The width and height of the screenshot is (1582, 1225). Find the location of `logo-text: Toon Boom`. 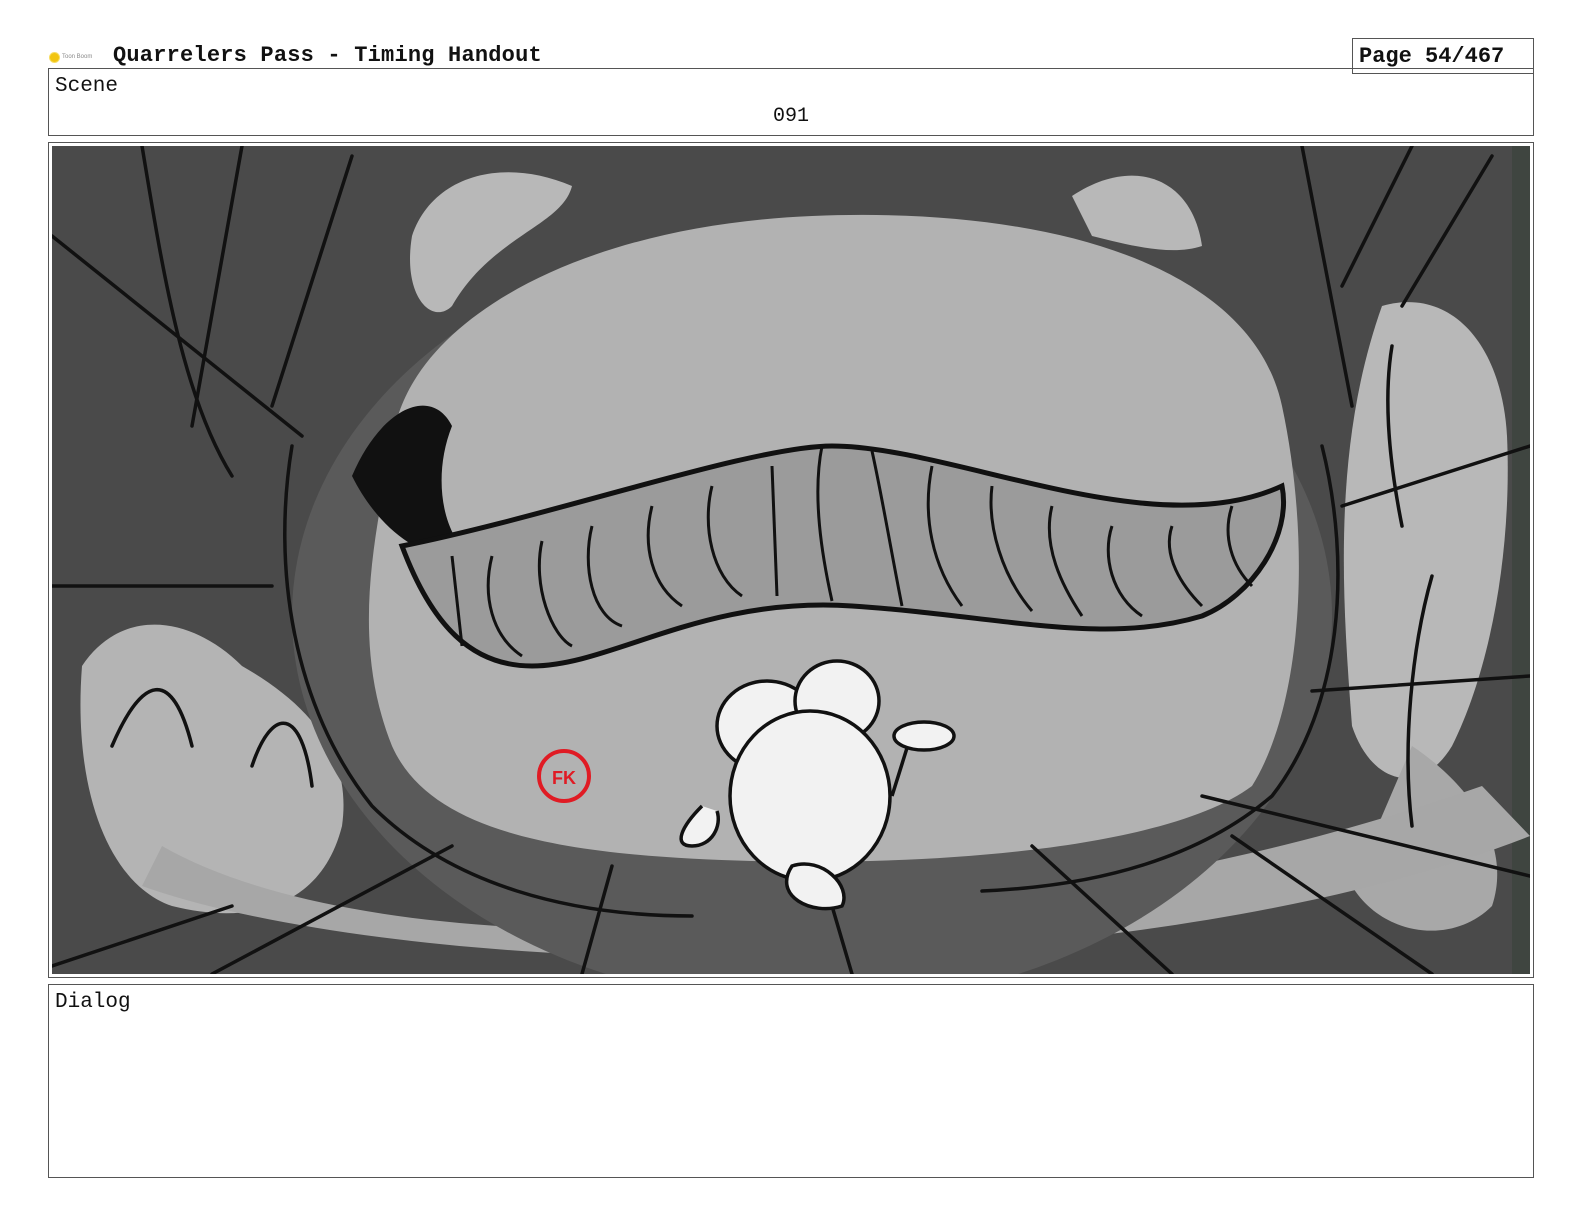

logo-text: Toon Boom is located at coordinates (77, 57).